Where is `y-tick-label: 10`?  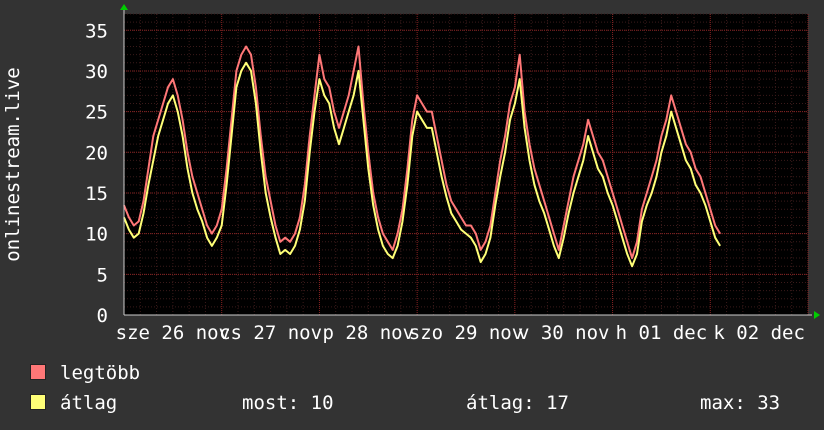 y-tick-label: 10 is located at coordinates (96, 235).